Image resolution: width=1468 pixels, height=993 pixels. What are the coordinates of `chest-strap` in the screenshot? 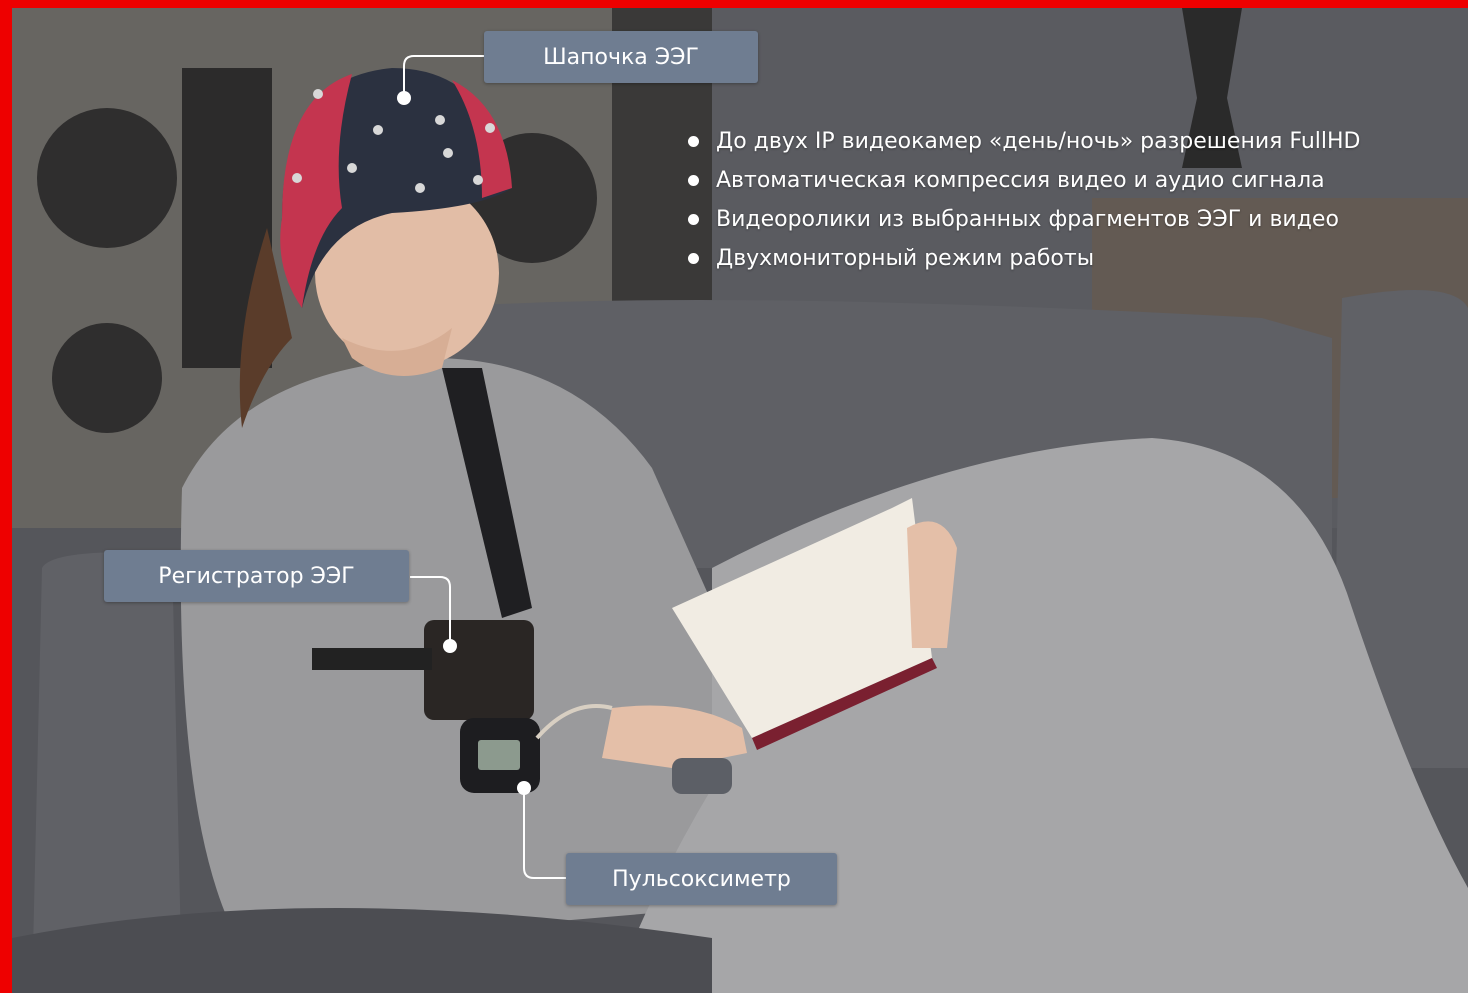 It's located at (372, 659).